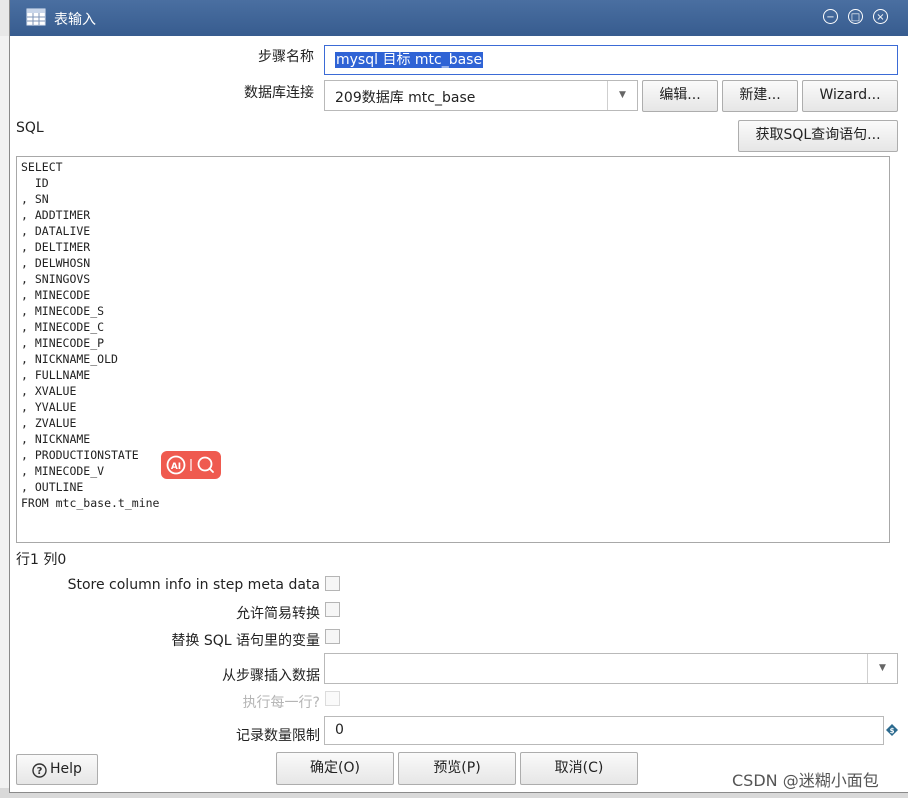 This screenshot has height=798, width=908. What do you see at coordinates (66, 769) in the screenshot?
I see `help-button-label: Help` at bounding box center [66, 769].